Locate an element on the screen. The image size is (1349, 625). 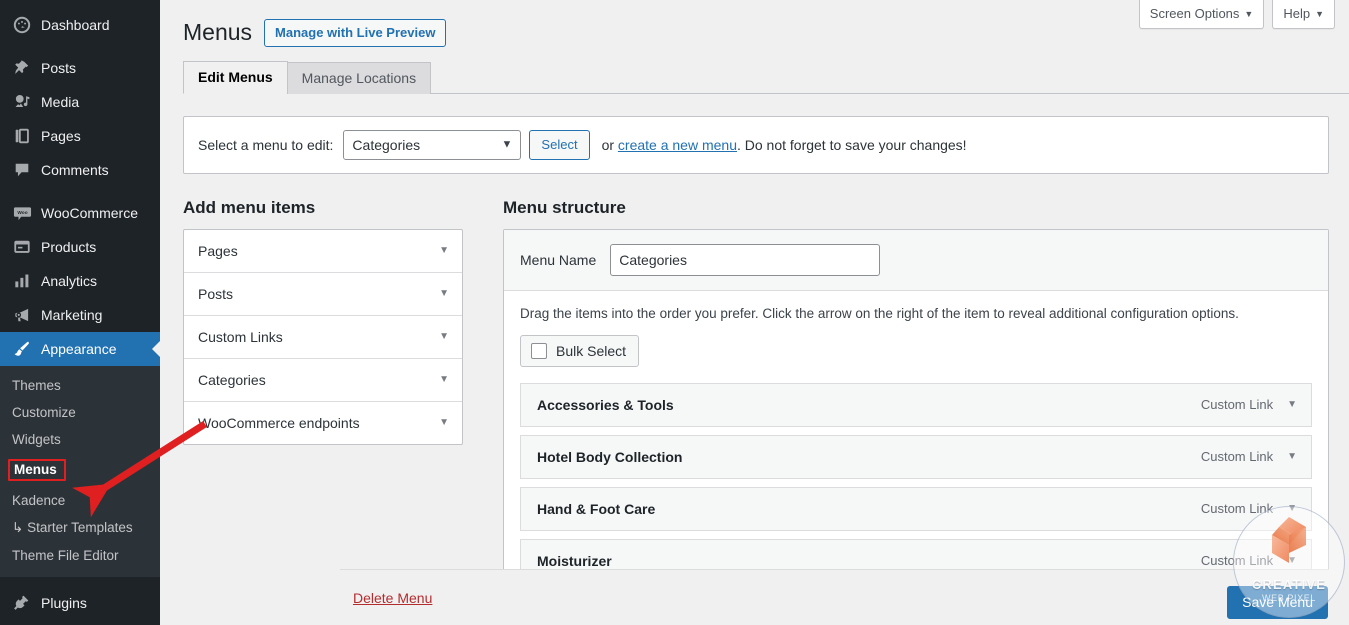
accordion-label: Posts is located at coordinates (216, 293).